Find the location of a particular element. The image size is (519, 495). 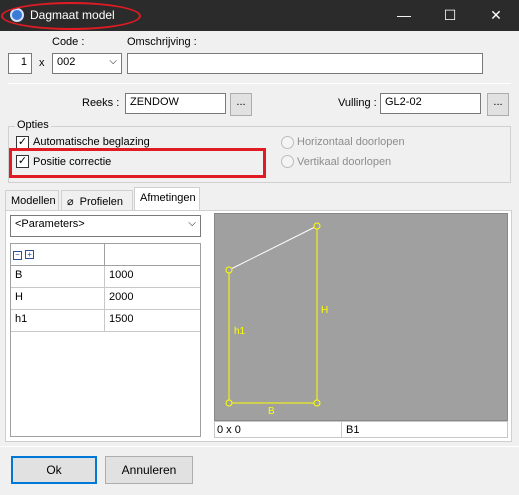

tab-profielen: ⌀ Profielen is located at coordinates (97, 200).